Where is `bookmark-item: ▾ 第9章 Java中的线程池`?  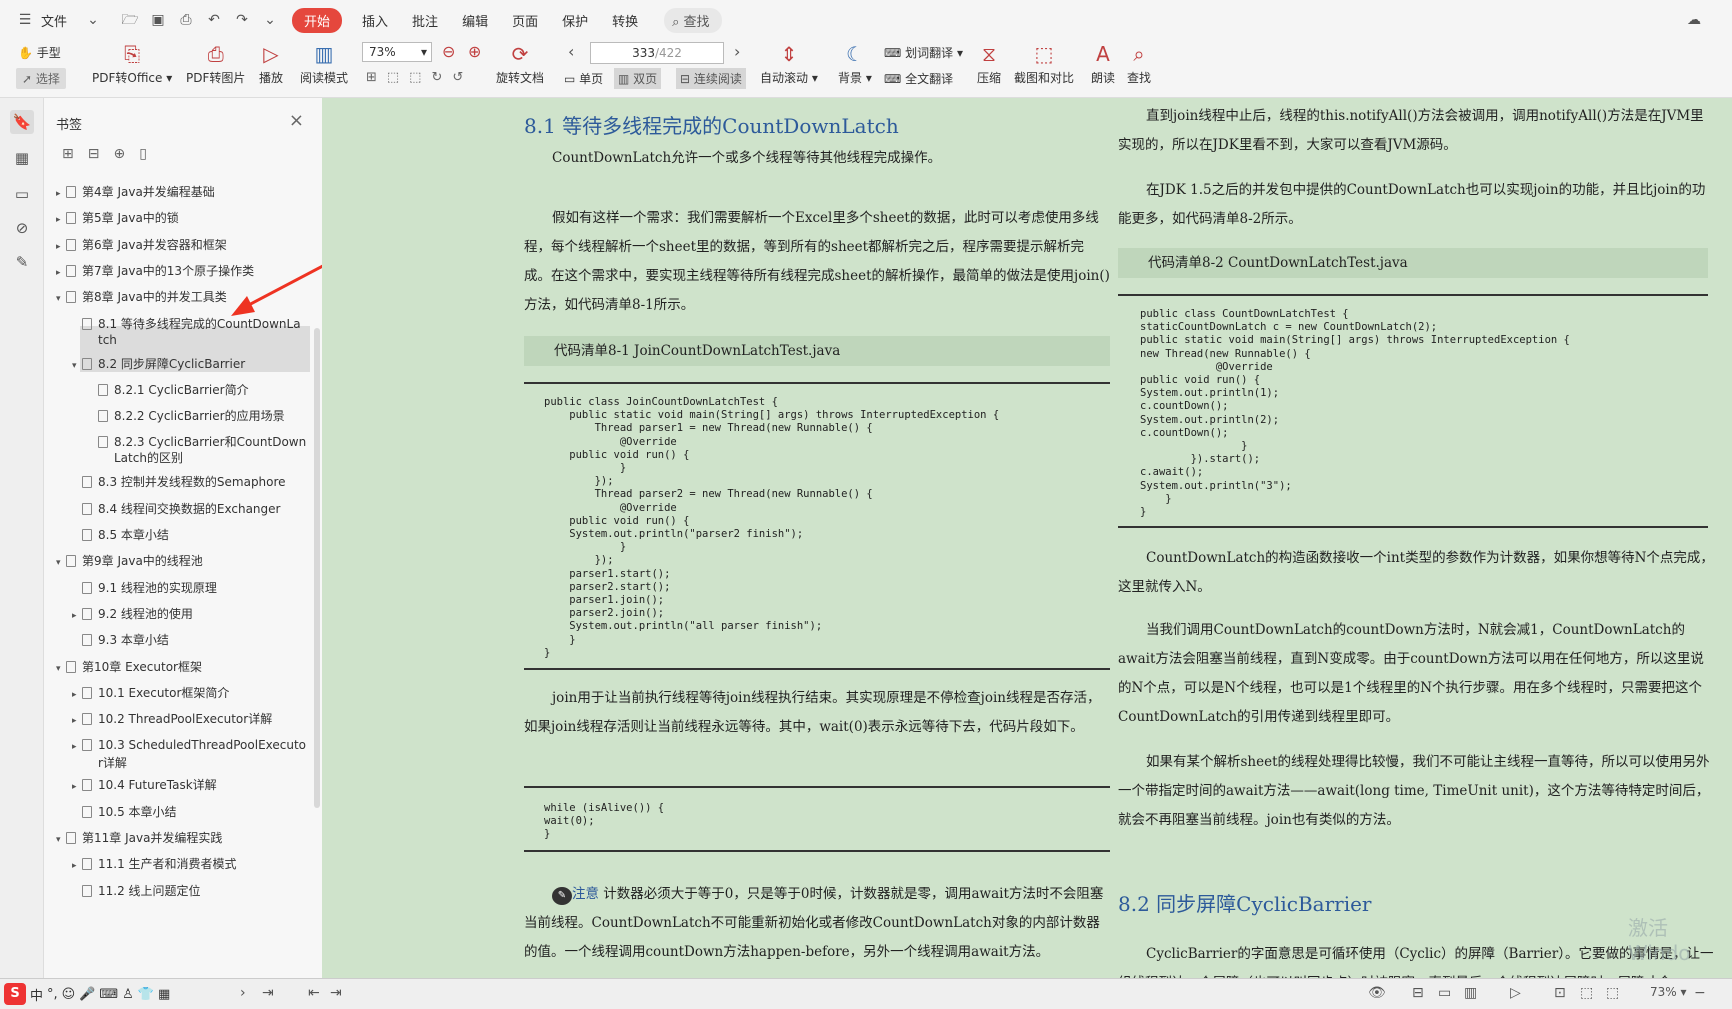 bookmark-item: ▾ 第9章 Java中的线程池 is located at coordinates (129, 562).